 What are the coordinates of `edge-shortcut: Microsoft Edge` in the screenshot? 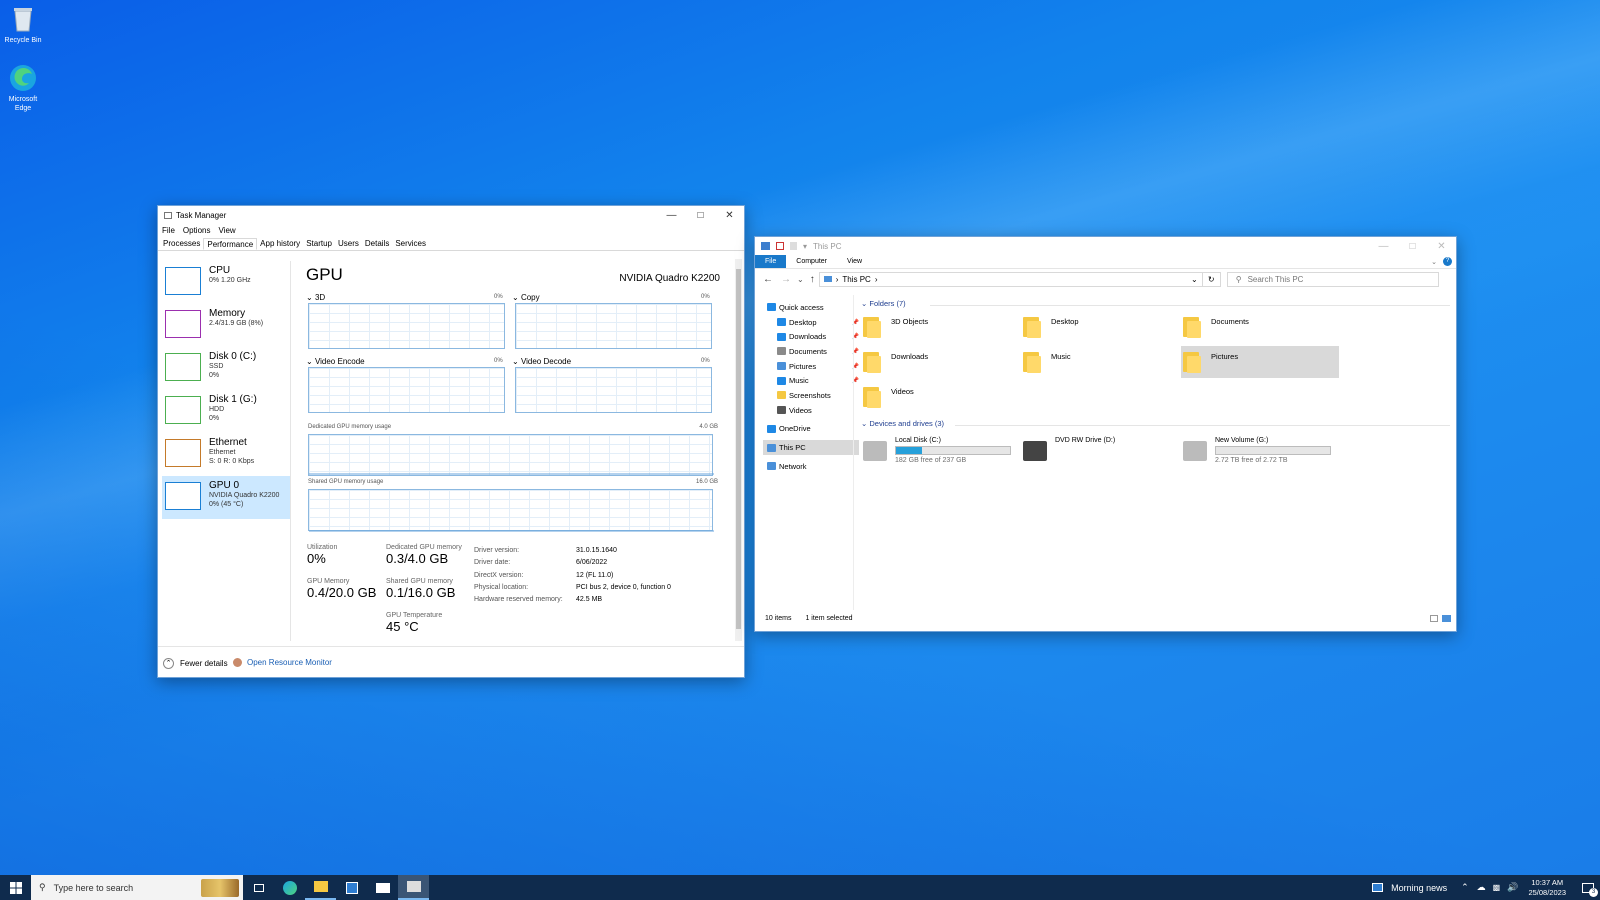 It's located at (23, 88).